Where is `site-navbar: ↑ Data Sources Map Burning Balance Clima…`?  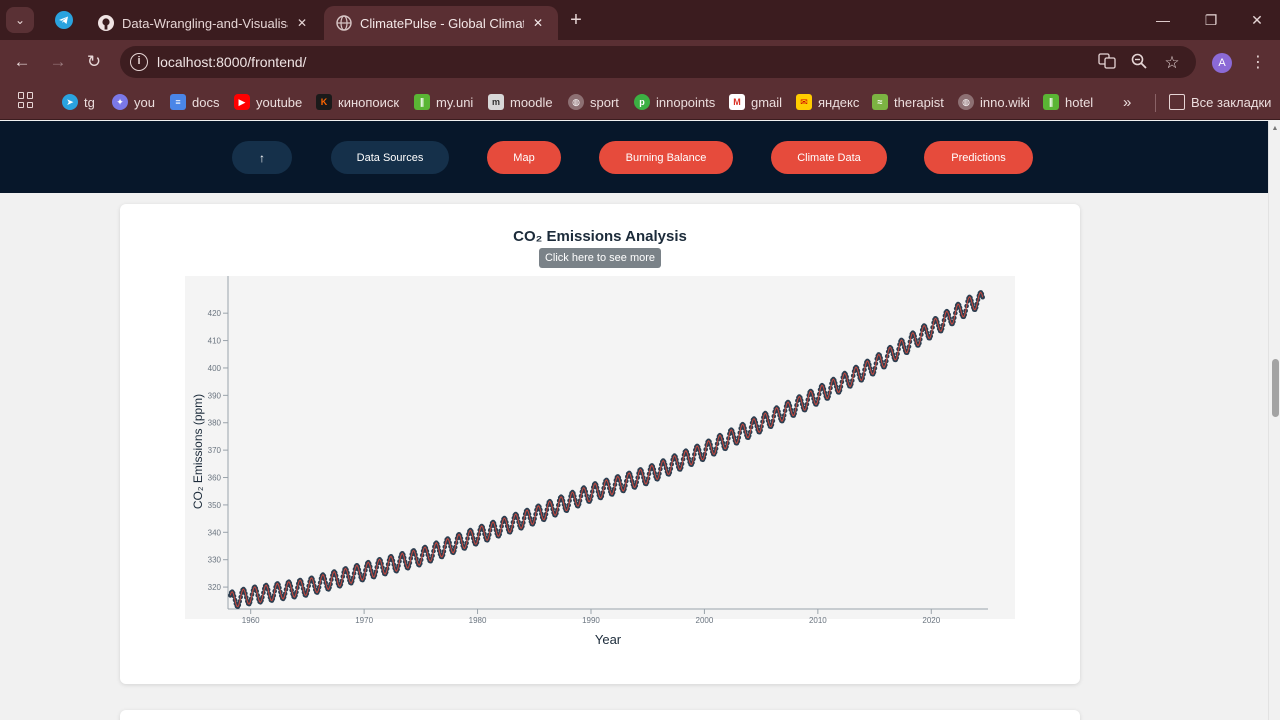 site-navbar: ↑ Data Sources Map Burning Balance Clima… is located at coordinates (634, 157).